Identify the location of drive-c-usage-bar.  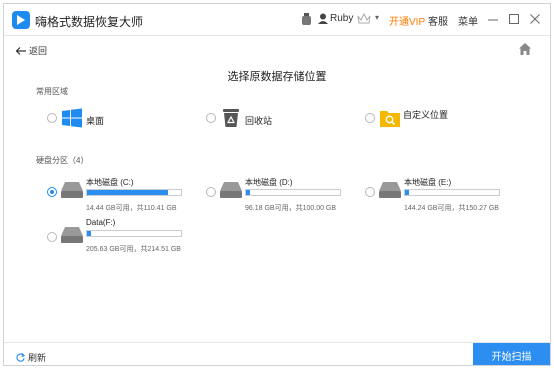
(134, 192).